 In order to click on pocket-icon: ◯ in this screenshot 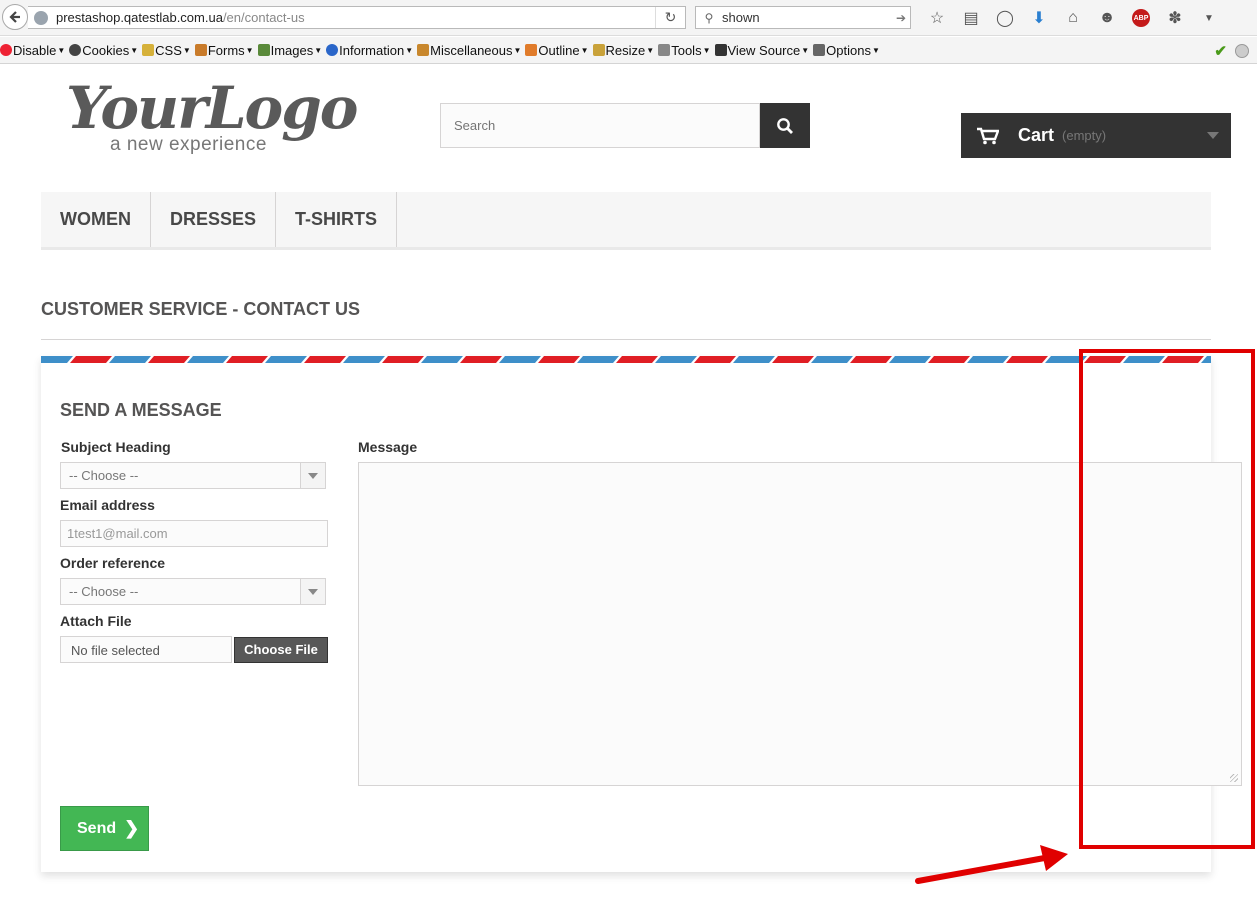, I will do `click(1005, 18)`.